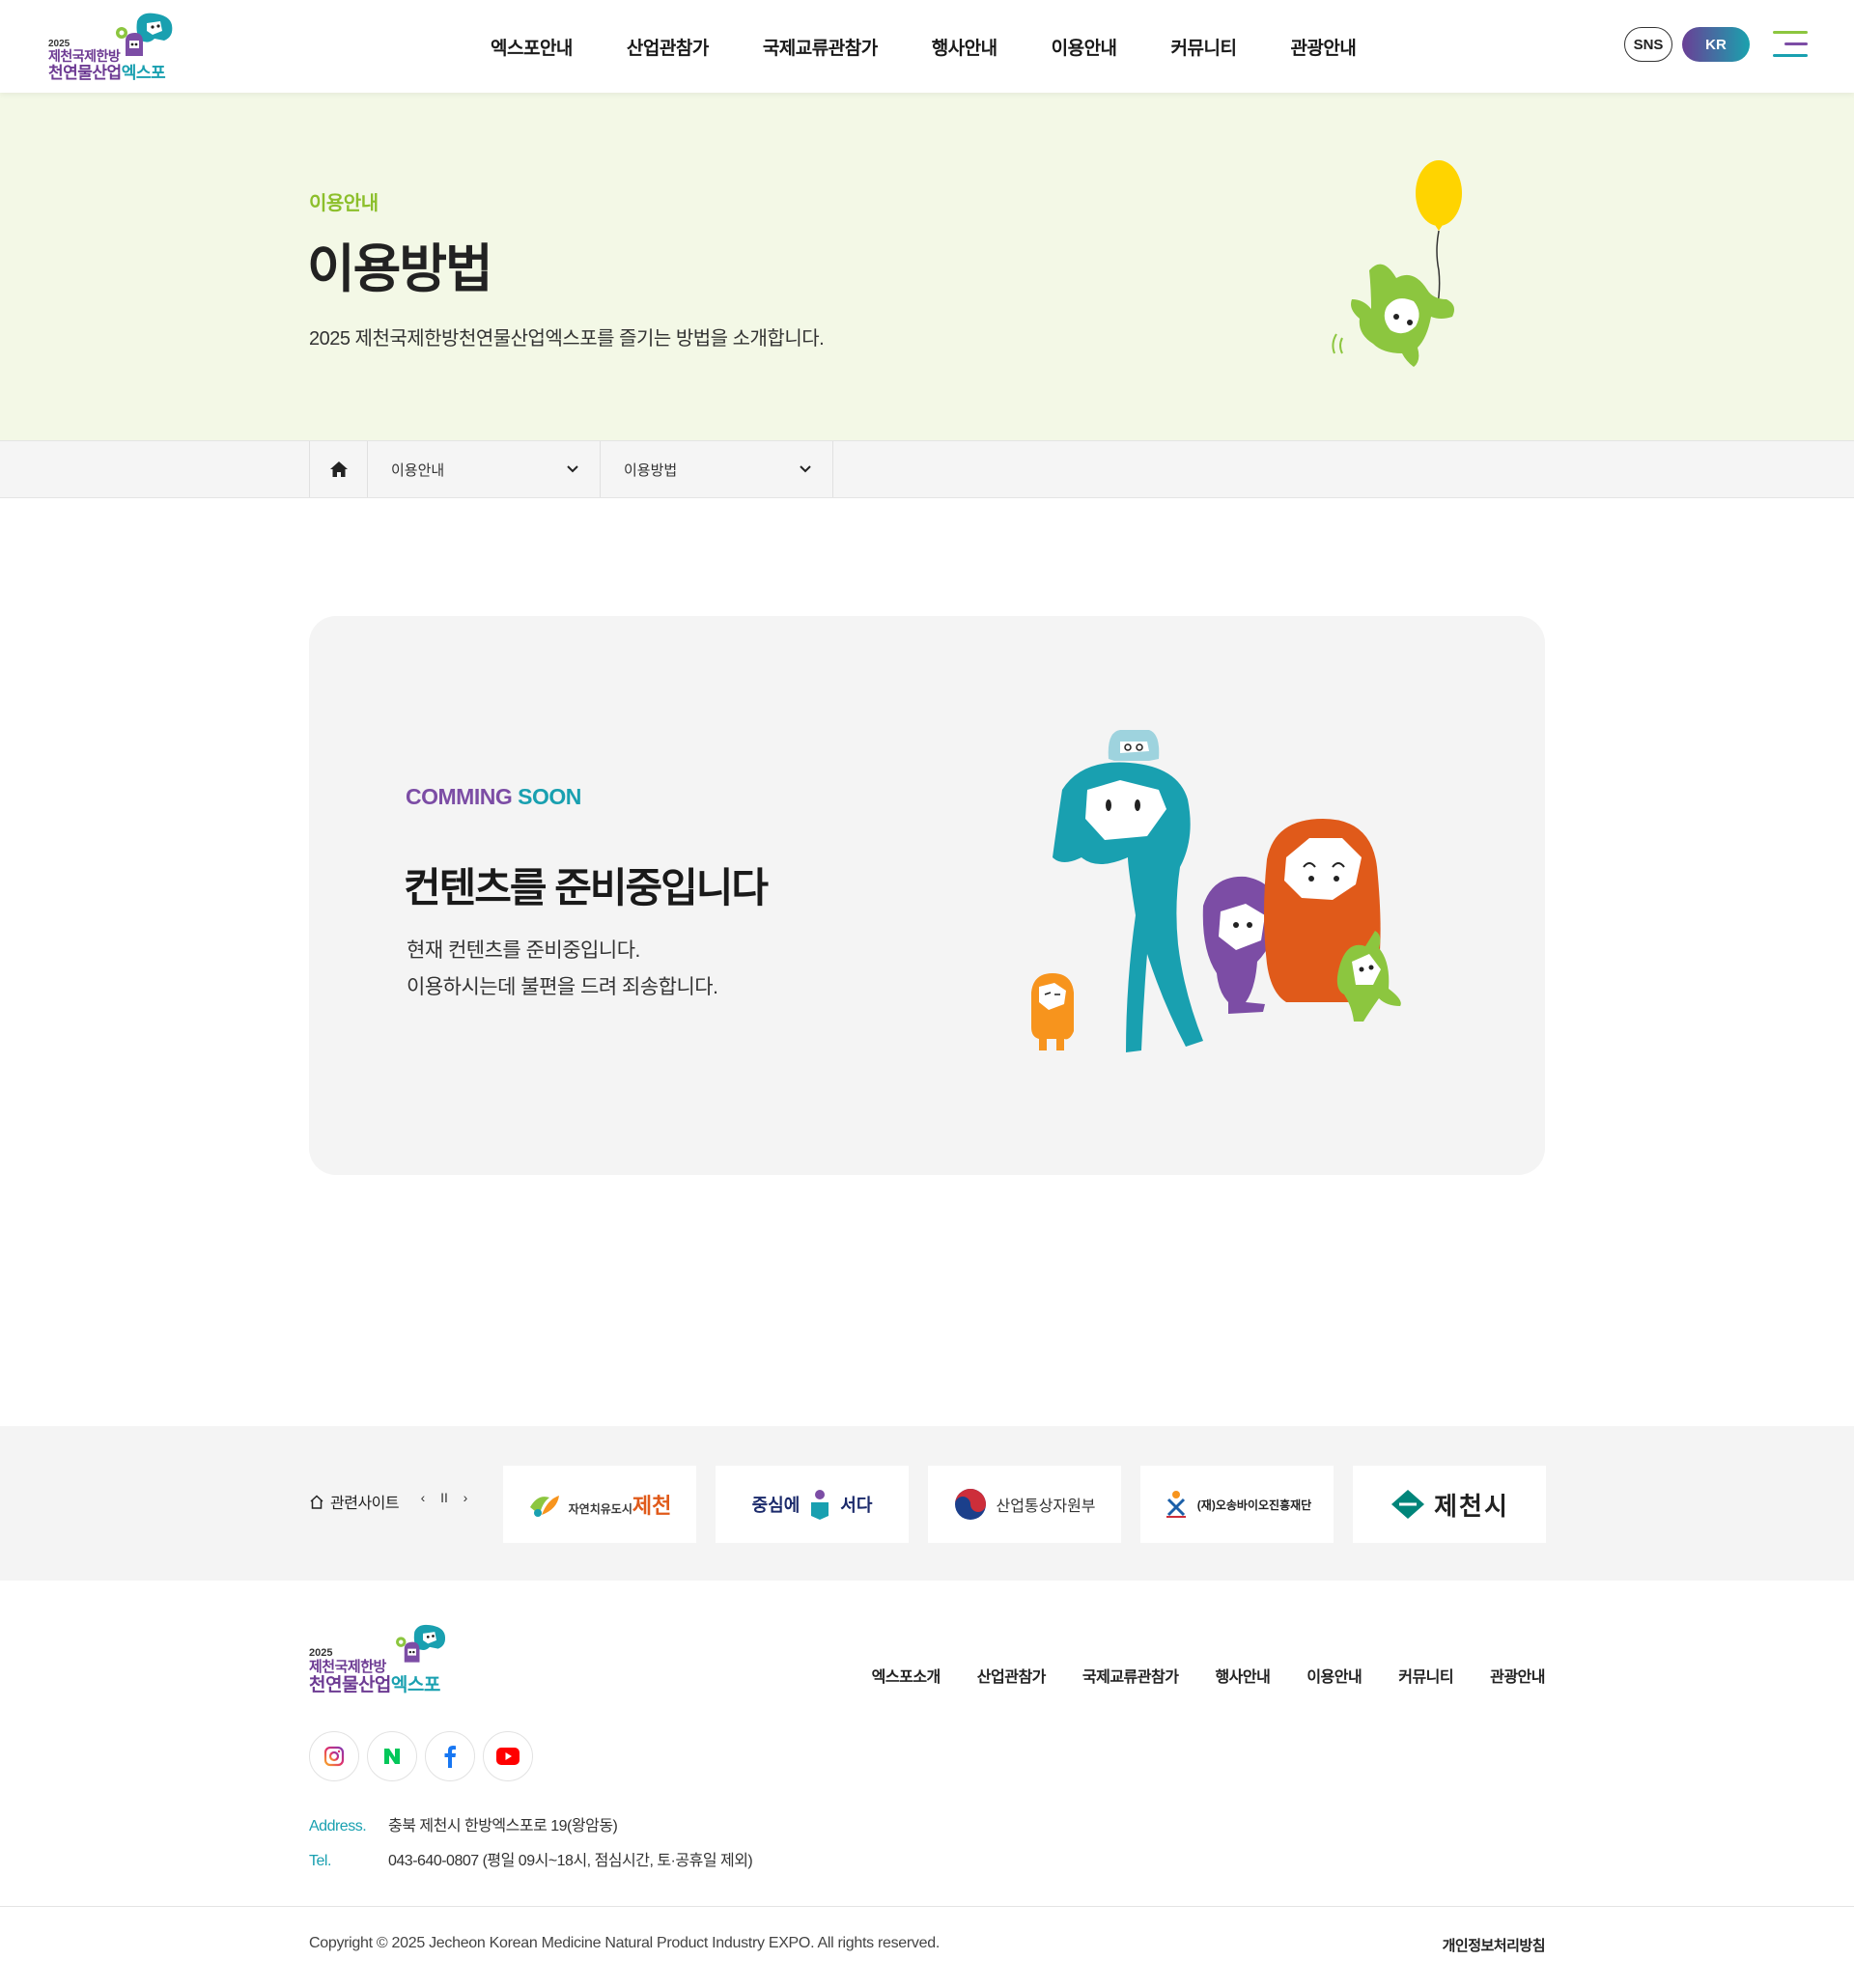 The height and width of the screenshot is (1988, 1854). What do you see at coordinates (321, 1653) in the screenshot?
I see `footer-logo-year: 2025` at bounding box center [321, 1653].